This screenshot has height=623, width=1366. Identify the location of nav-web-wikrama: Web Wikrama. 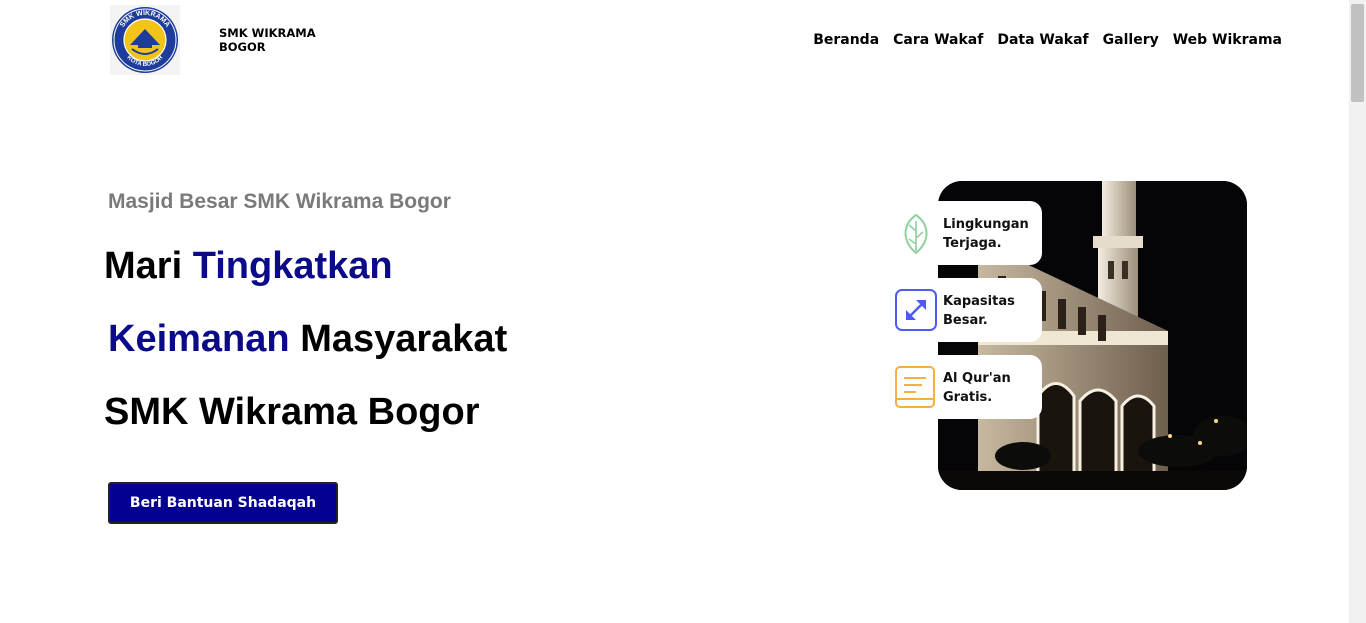
(1227, 40).